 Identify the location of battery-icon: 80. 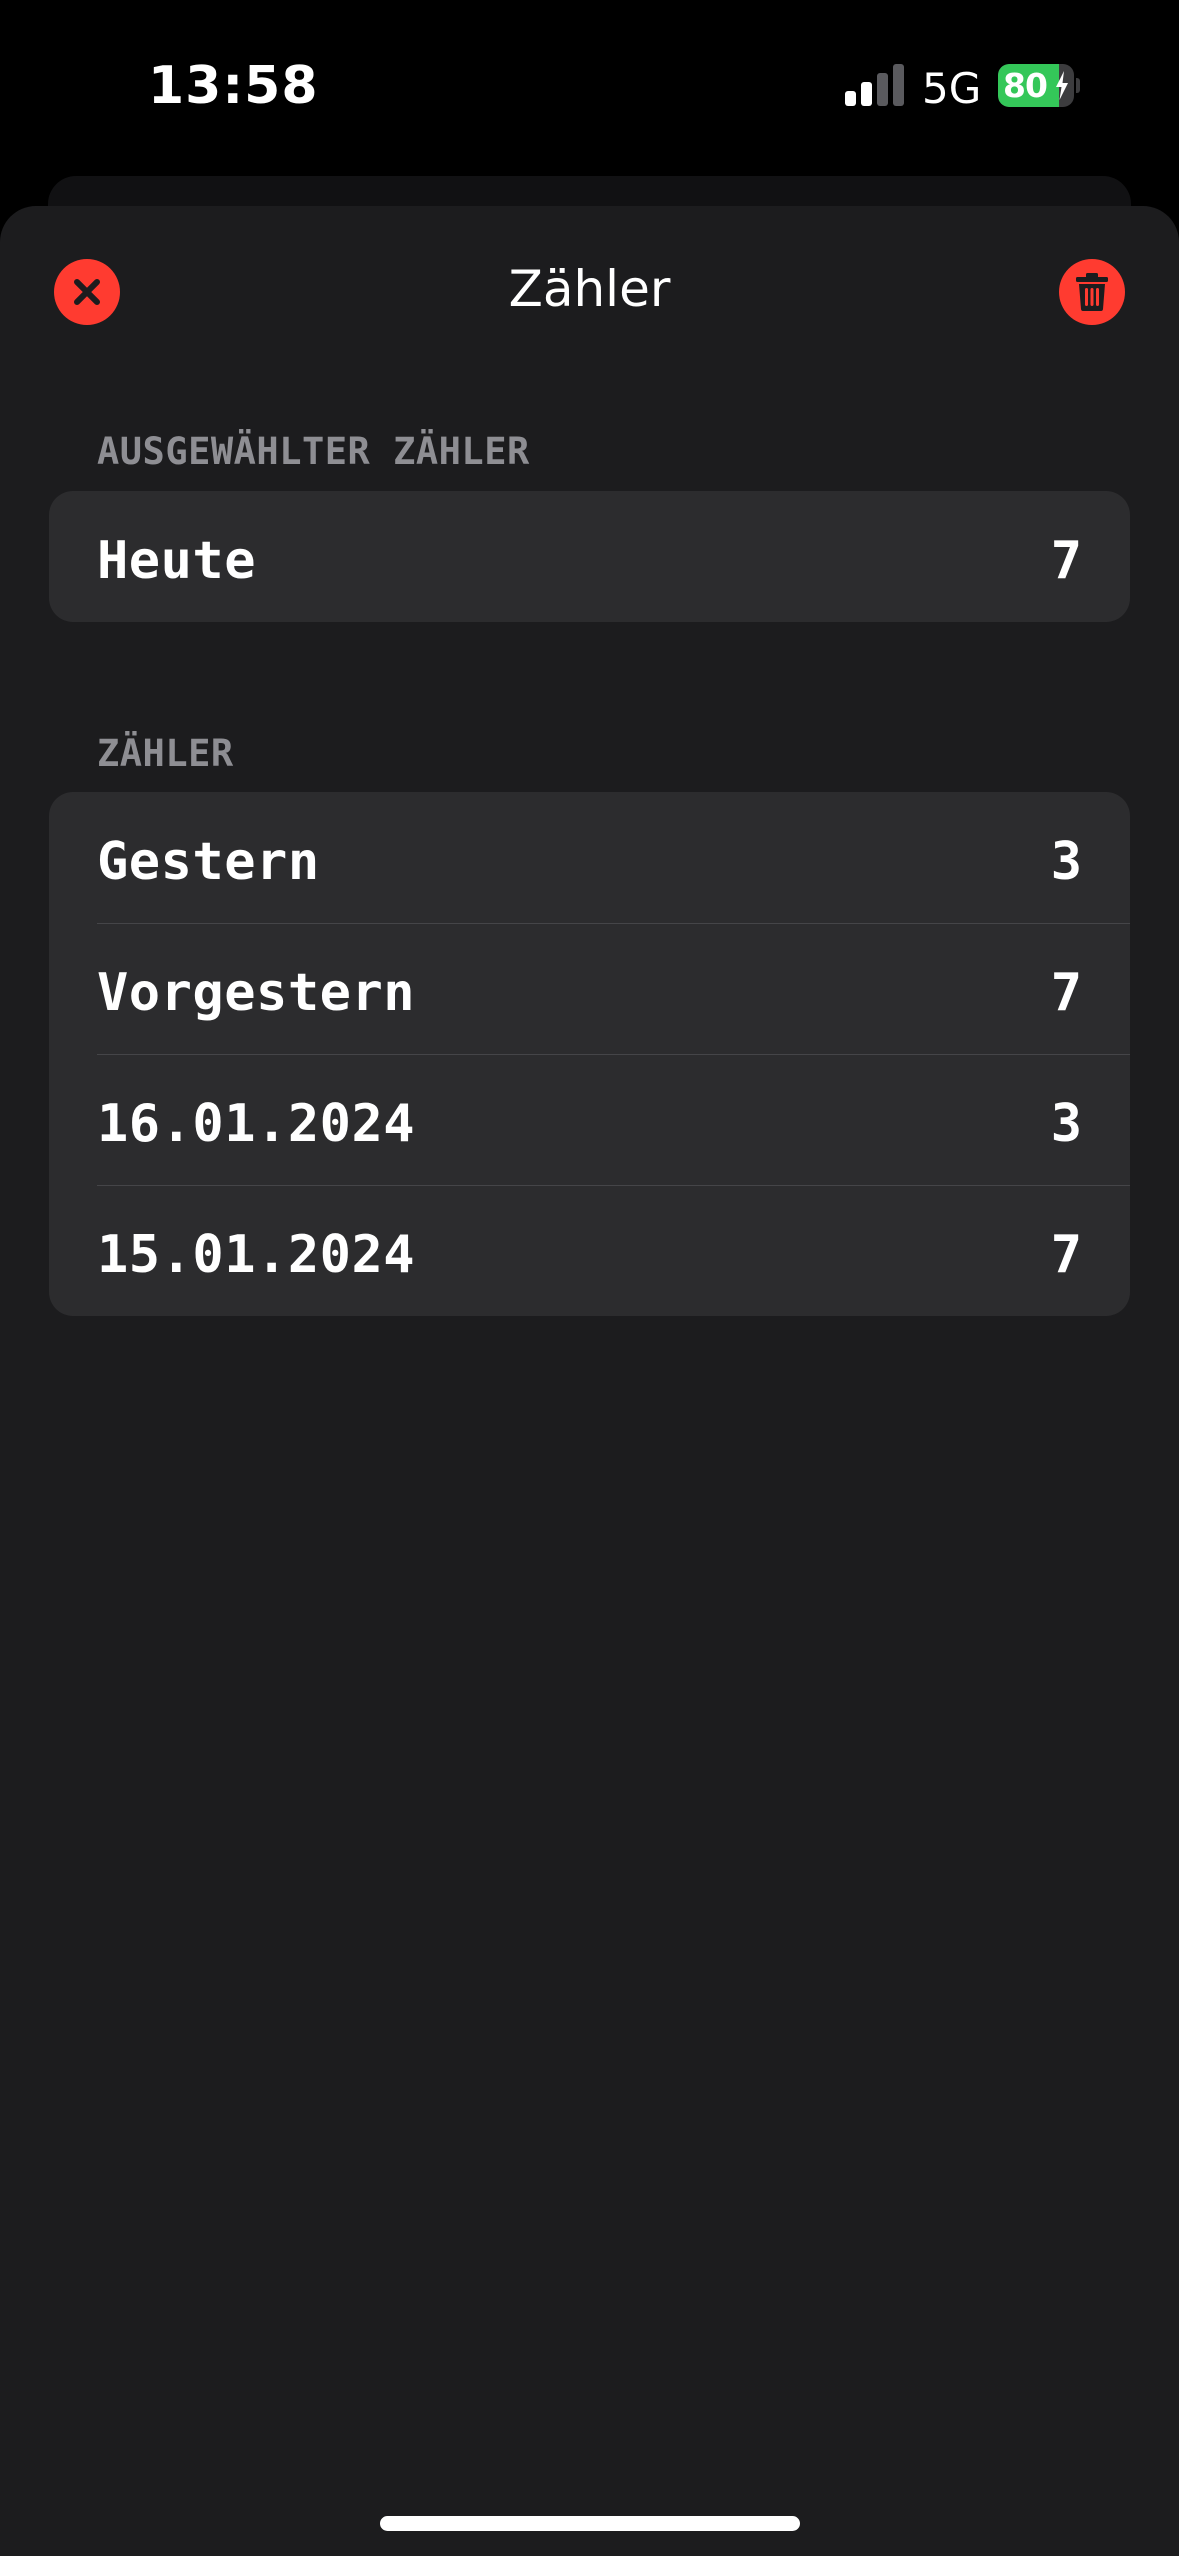
(1039, 85).